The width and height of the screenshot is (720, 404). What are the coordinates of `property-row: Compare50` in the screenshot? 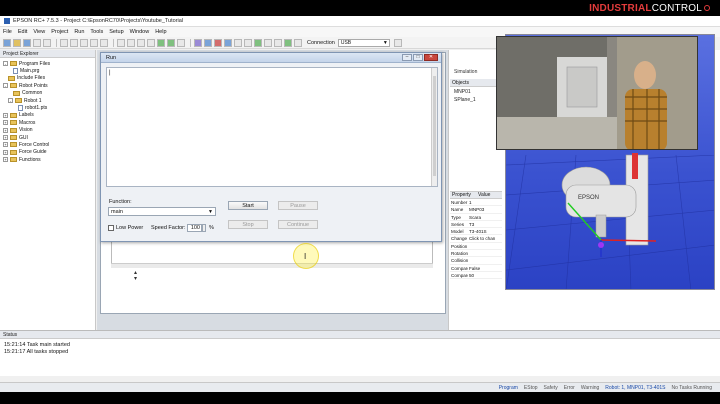 It's located at (476, 276).